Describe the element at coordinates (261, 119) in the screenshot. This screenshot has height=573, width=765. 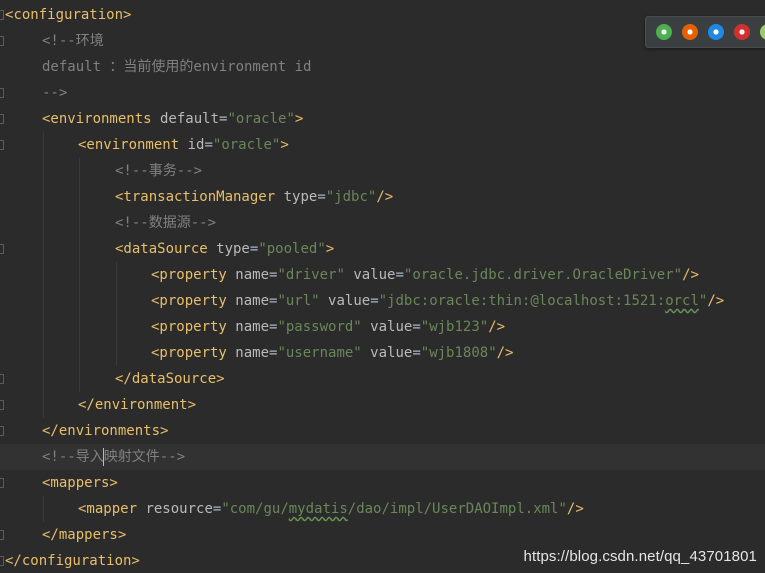
I see `code-token: "oracle"` at that location.